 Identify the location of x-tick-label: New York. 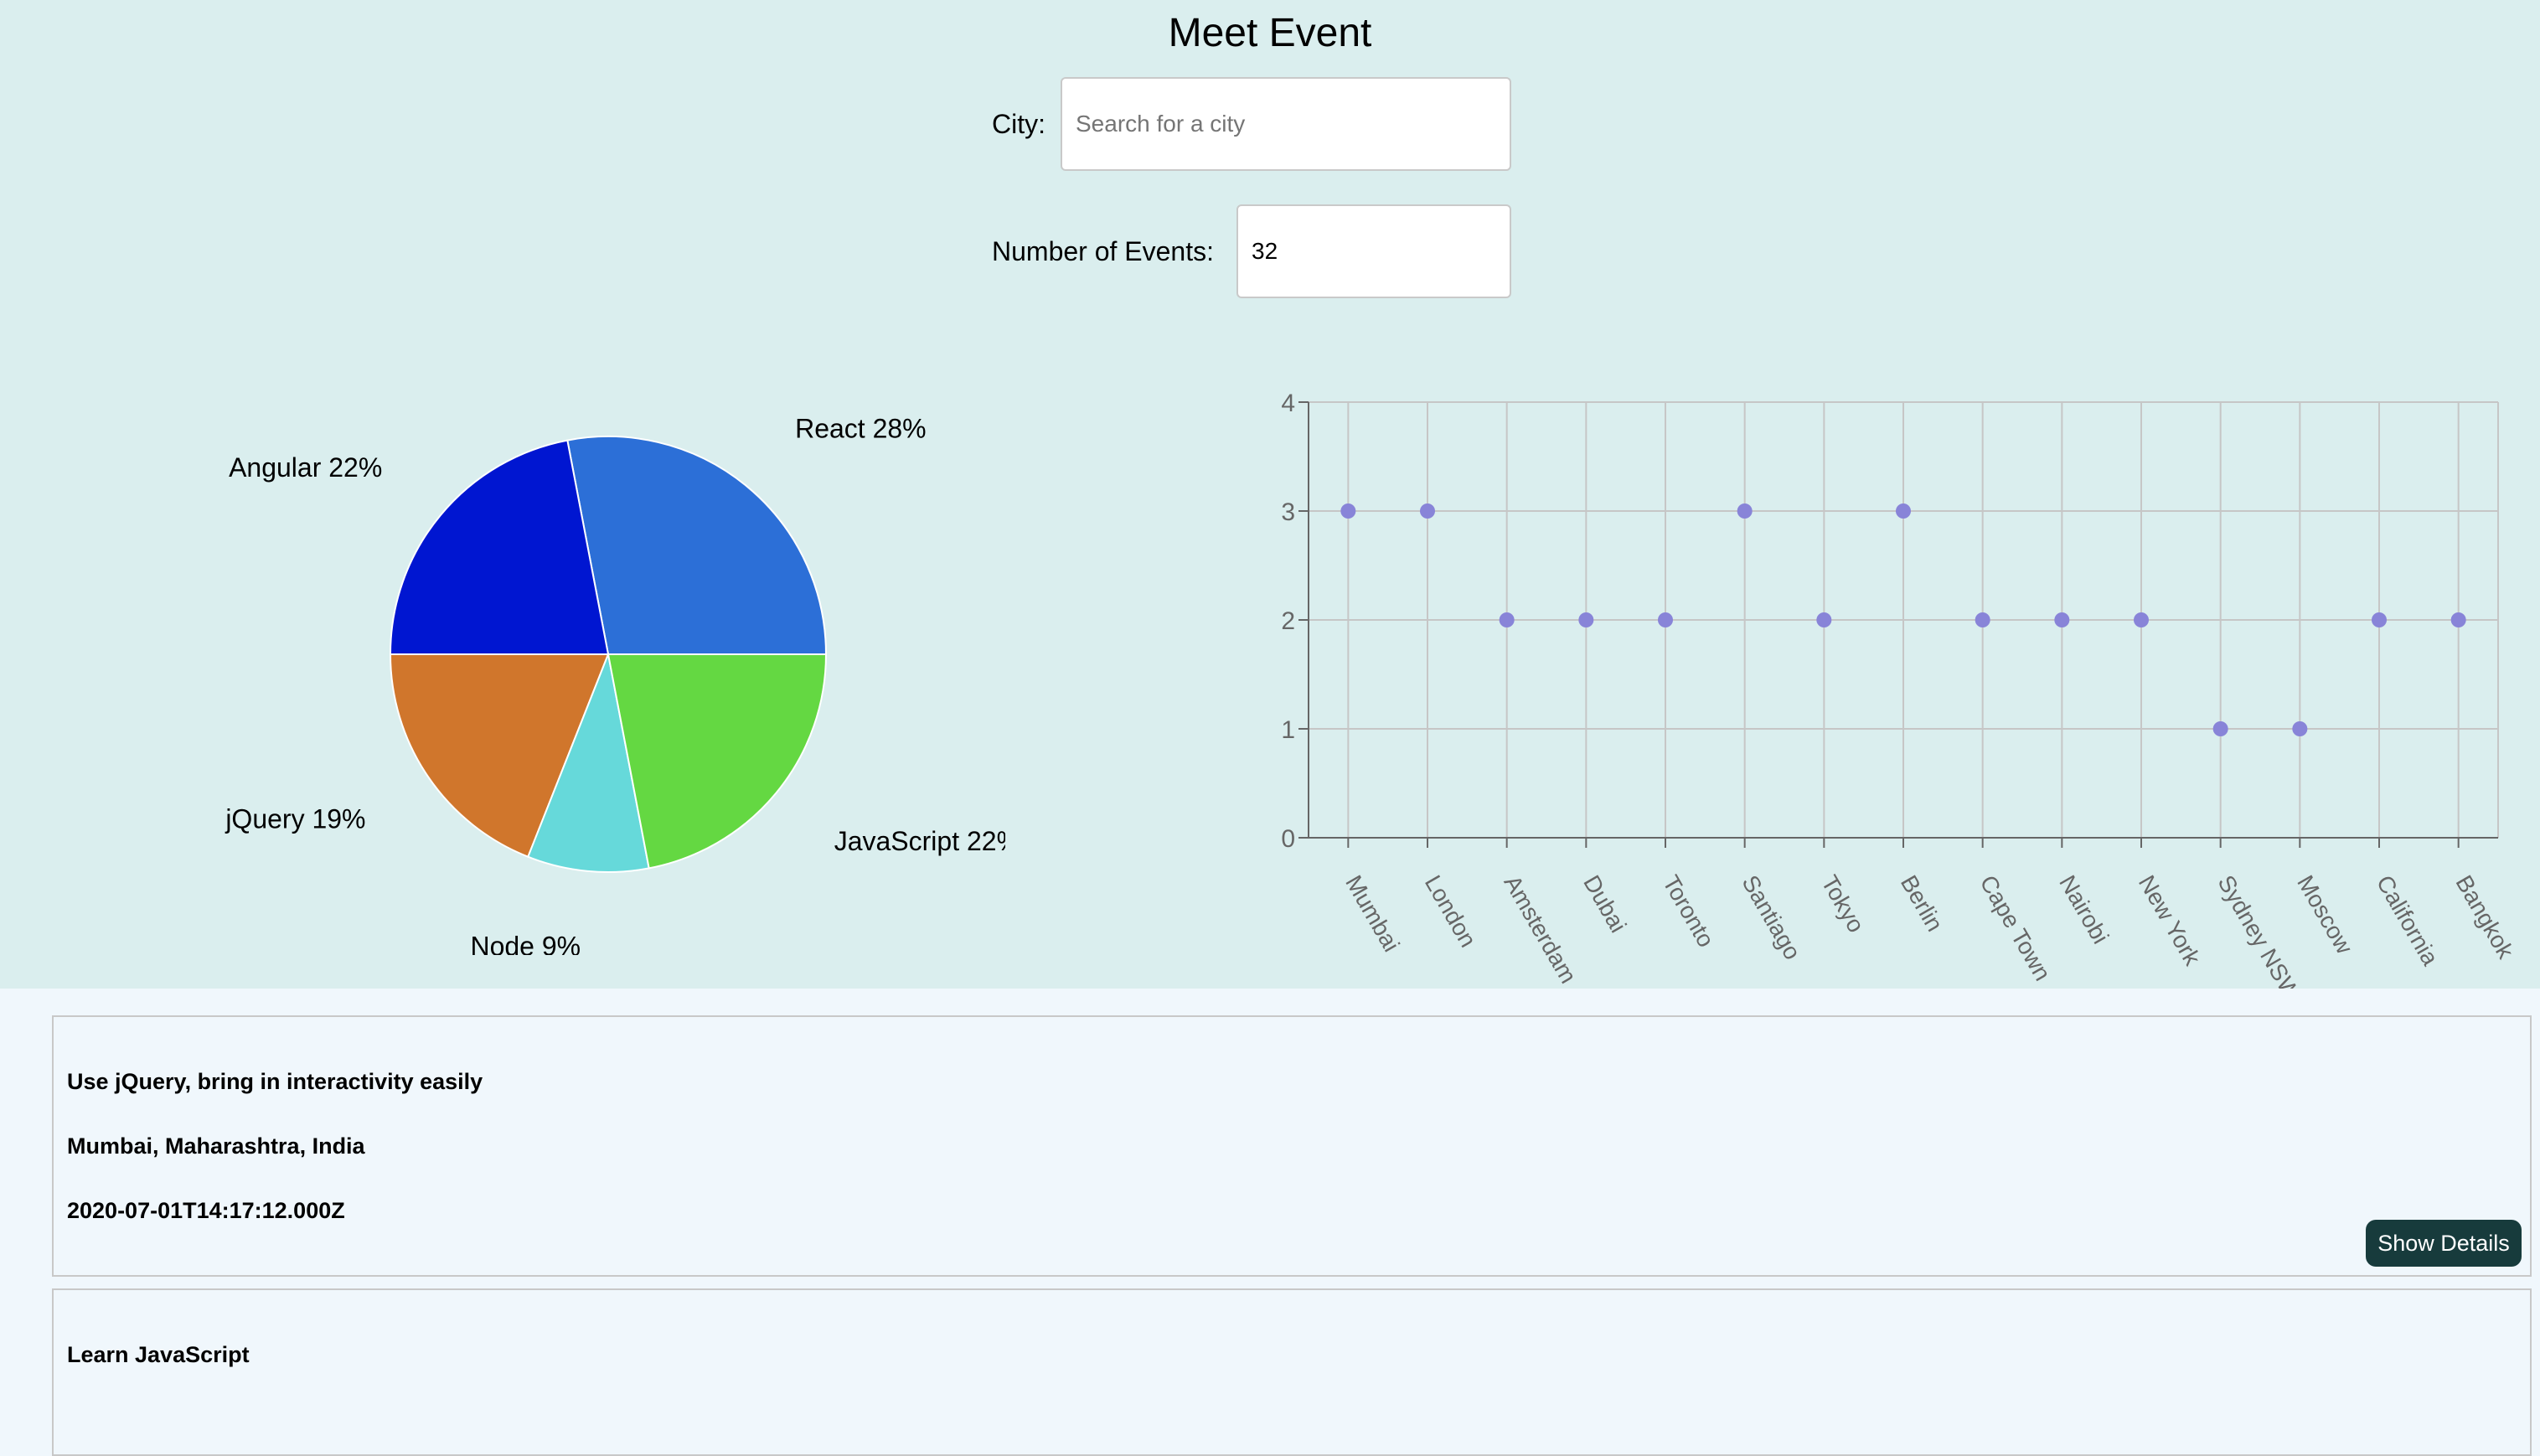
(2170, 921).